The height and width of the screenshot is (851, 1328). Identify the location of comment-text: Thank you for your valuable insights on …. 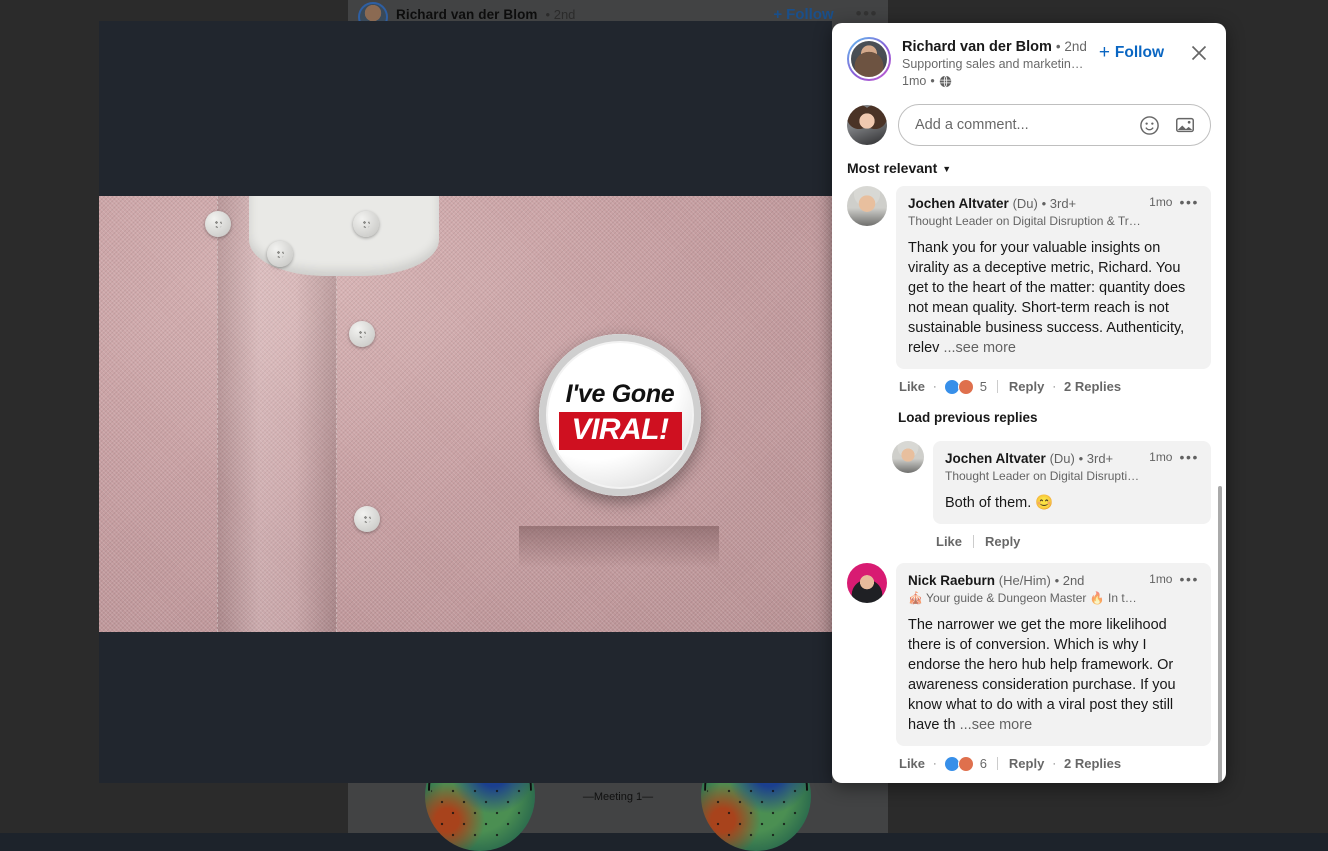
(1053, 298).